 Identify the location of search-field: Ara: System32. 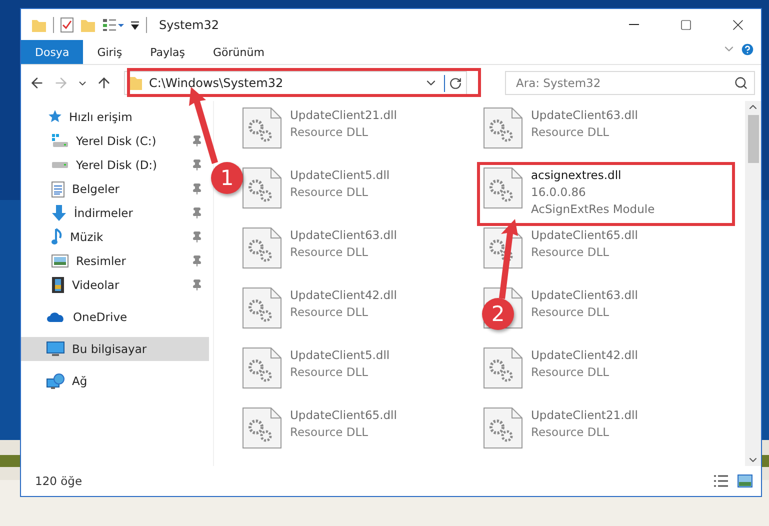
(630, 83).